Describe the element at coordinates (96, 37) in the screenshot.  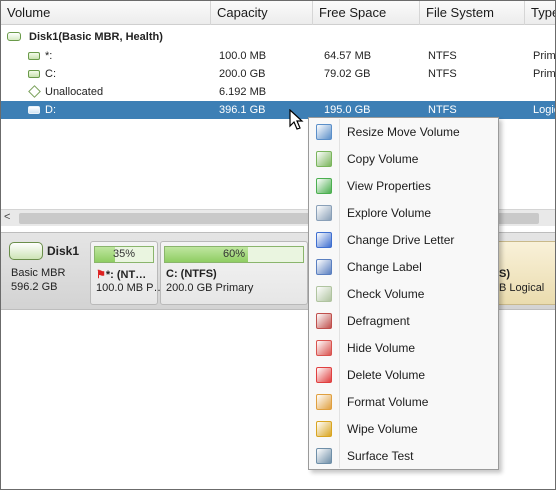
I see `disk-row-label: Disk1(Basic MBR, Health)` at that location.